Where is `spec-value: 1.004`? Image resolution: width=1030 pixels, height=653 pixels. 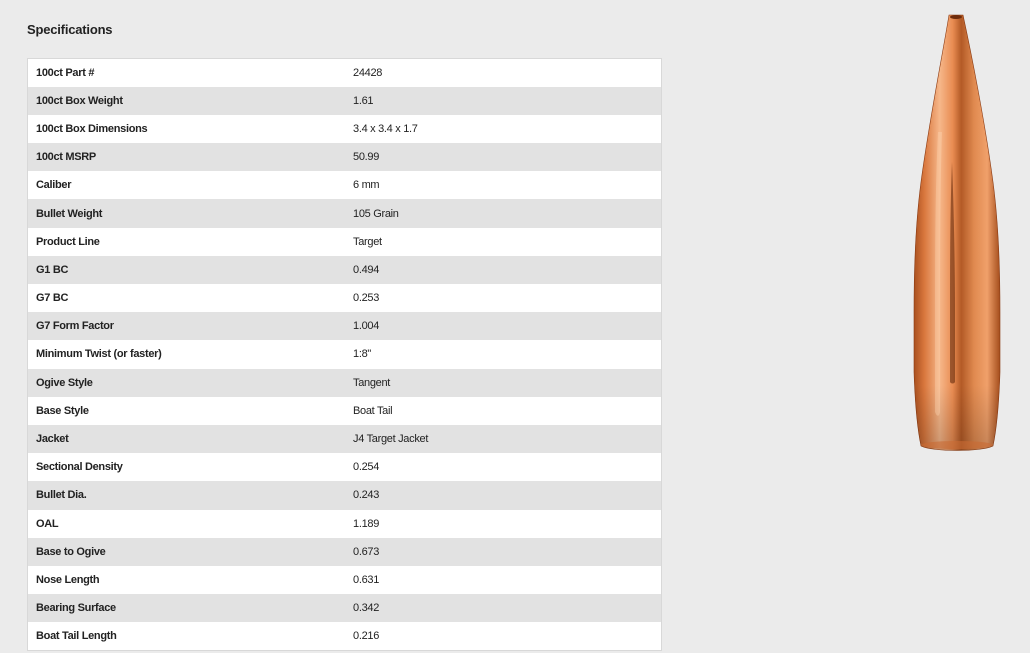 spec-value: 1.004 is located at coordinates (366, 326).